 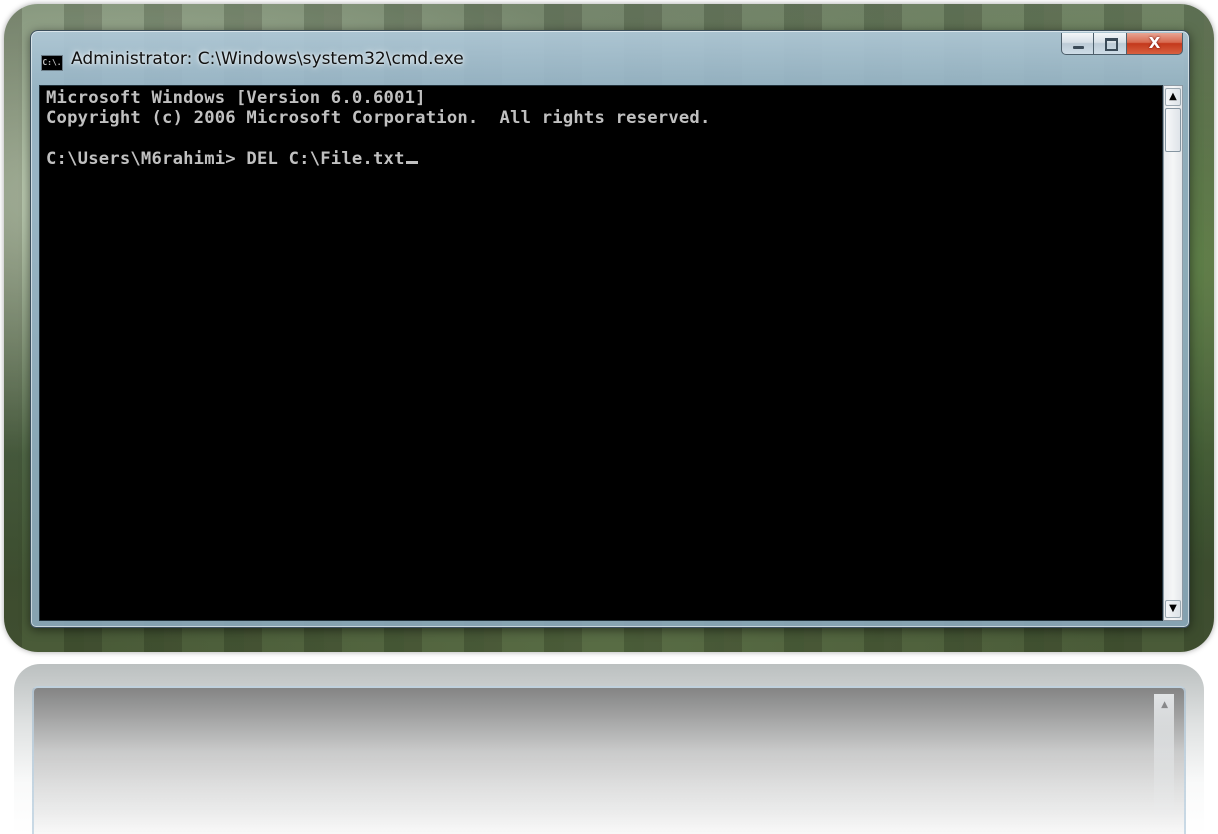 What do you see at coordinates (1078, 47) in the screenshot?
I see `minimize-icon` at bounding box center [1078, 47].